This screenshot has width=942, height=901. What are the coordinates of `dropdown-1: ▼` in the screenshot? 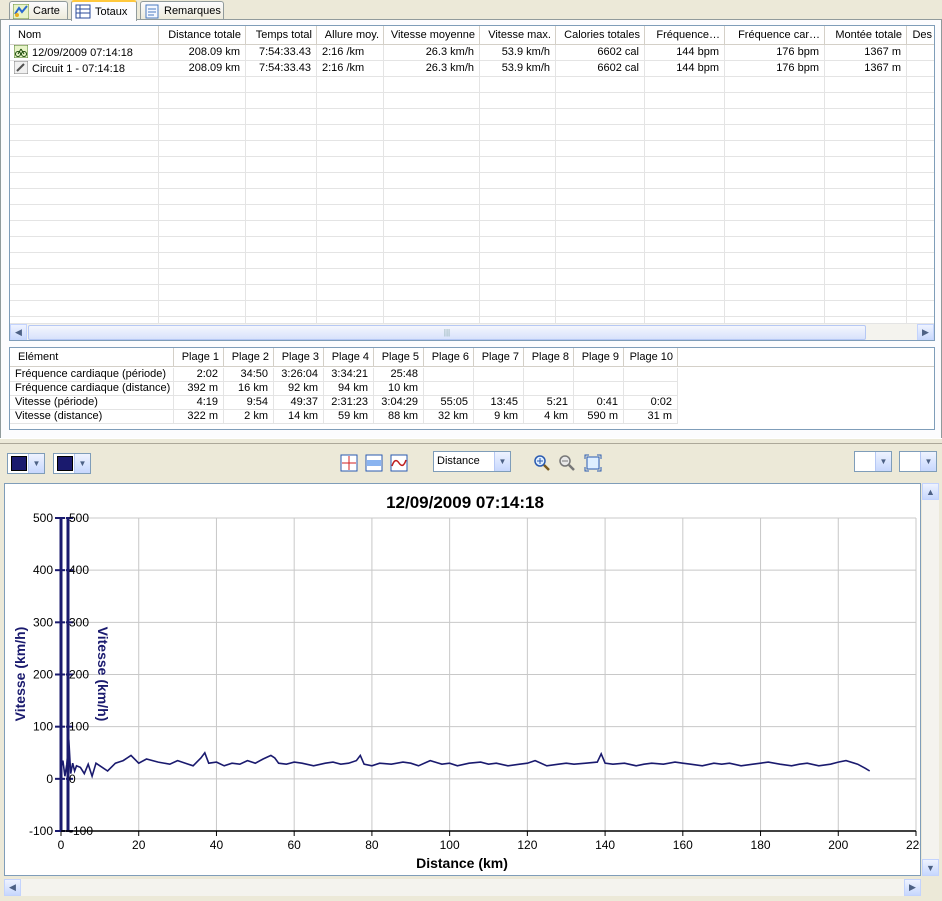 It's located at (873, 461).